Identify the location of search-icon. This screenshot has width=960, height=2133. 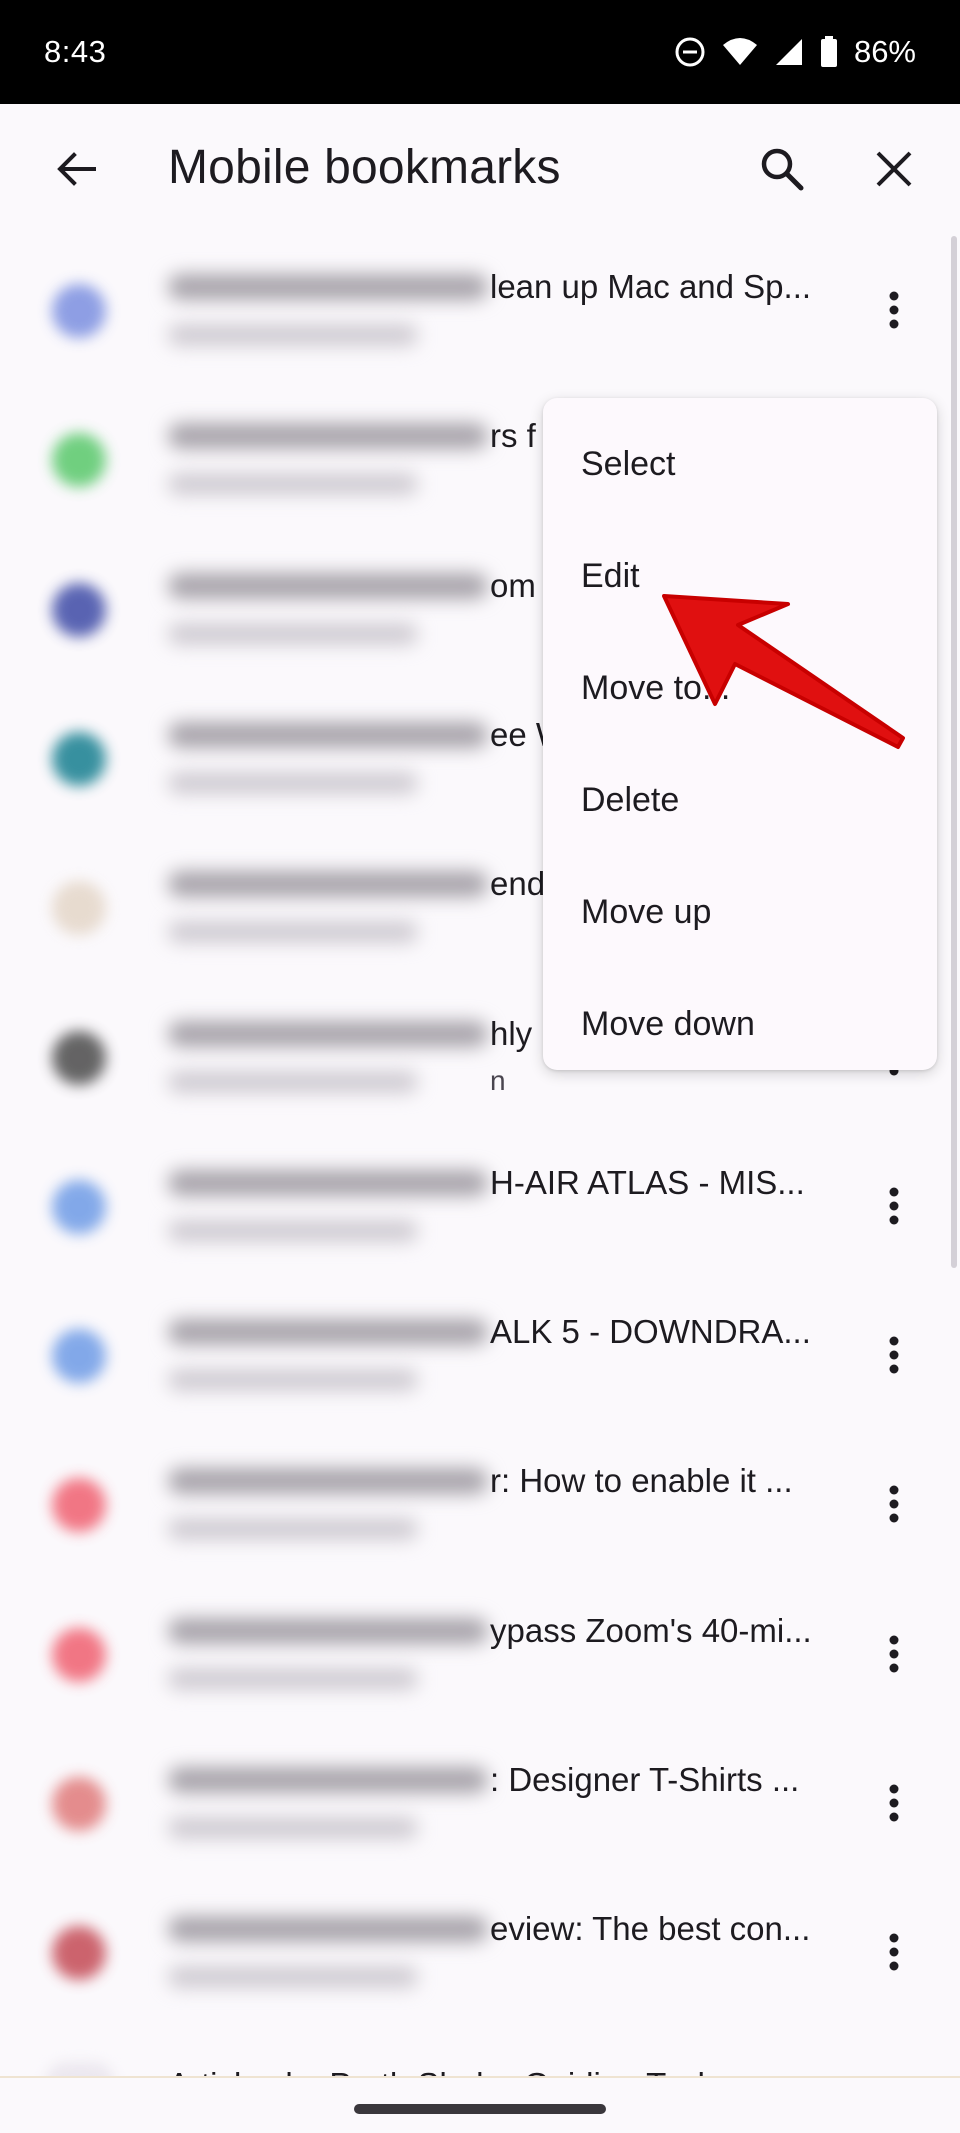
(782, 169).